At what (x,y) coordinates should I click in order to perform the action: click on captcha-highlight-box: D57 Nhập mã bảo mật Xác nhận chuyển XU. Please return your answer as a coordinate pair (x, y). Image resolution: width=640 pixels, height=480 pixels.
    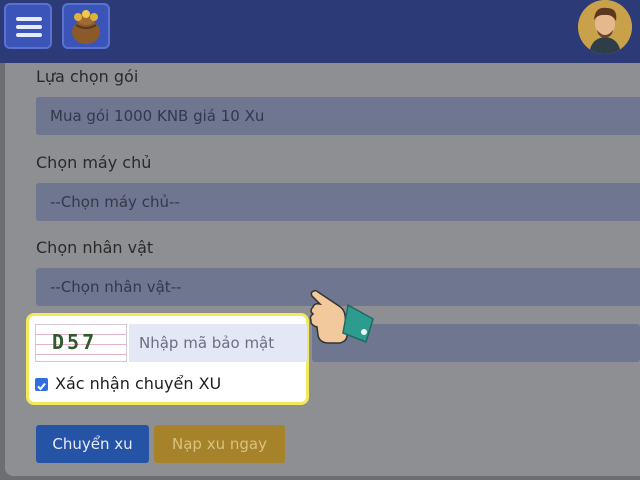
    Looking at the image, I should click on (167, 359).